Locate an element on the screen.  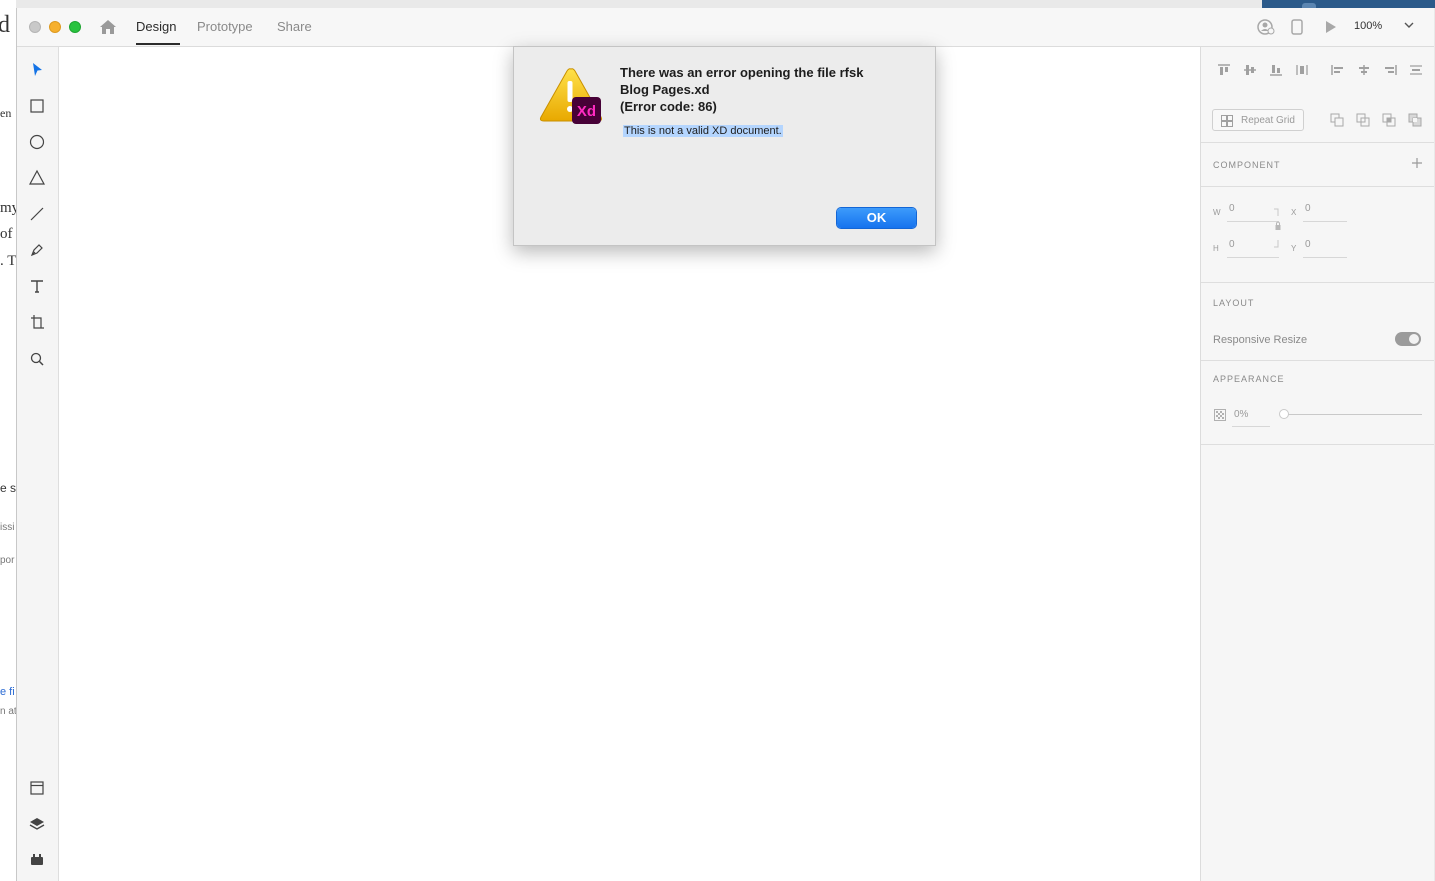
distribute-vertical-icon is located at coordinates (1302, 70).